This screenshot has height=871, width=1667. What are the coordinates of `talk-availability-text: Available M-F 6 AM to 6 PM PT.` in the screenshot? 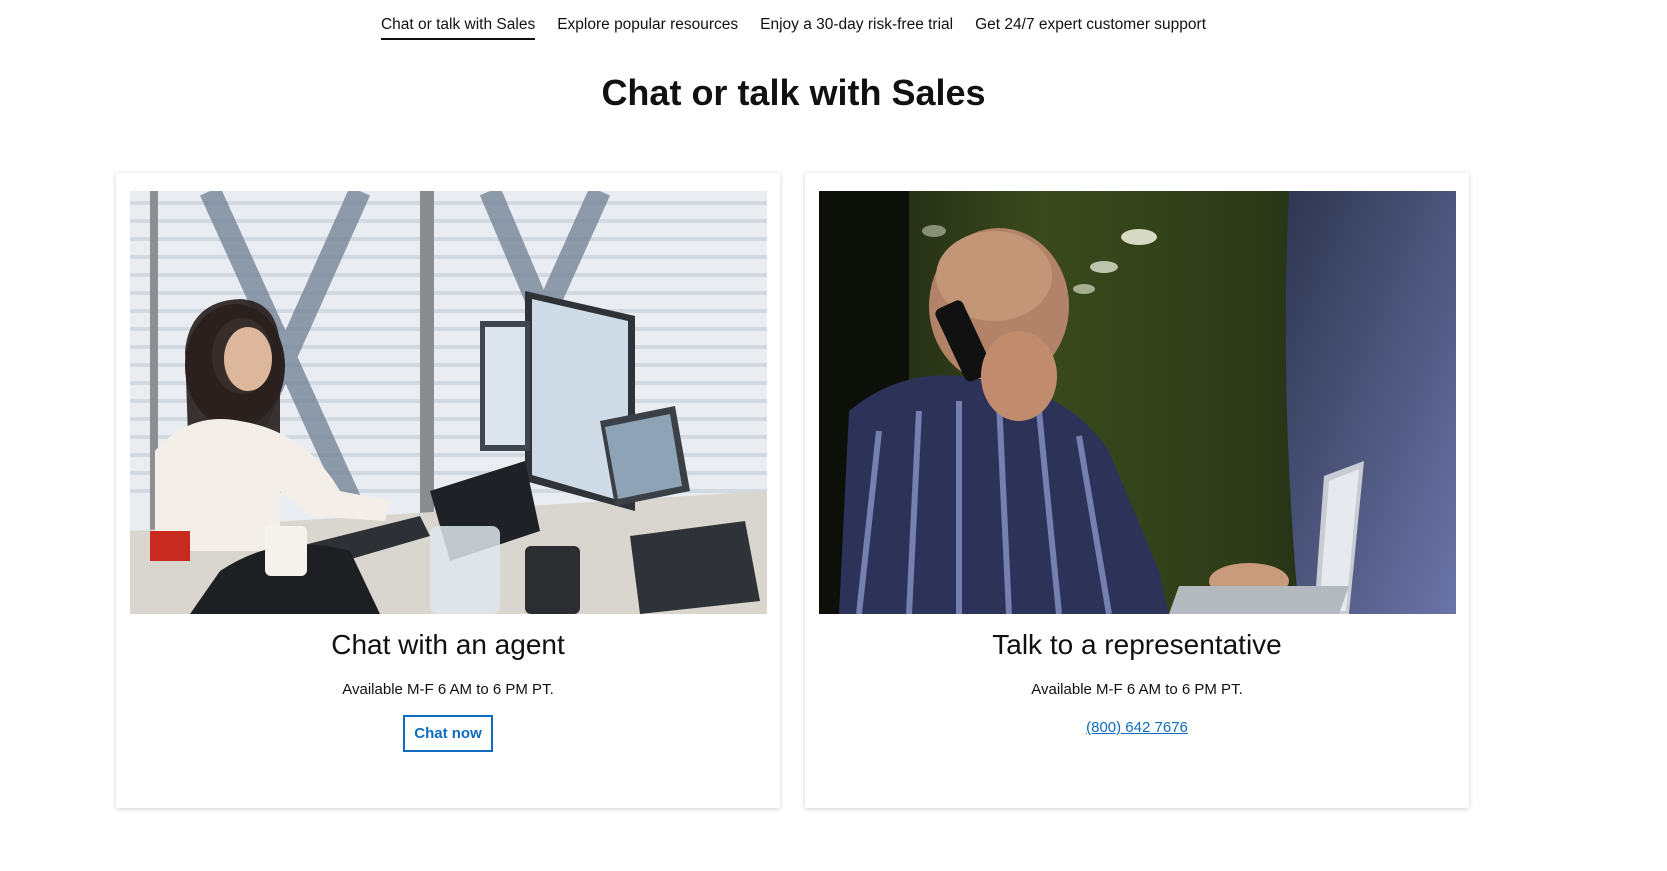 It's located at (1137, 689).